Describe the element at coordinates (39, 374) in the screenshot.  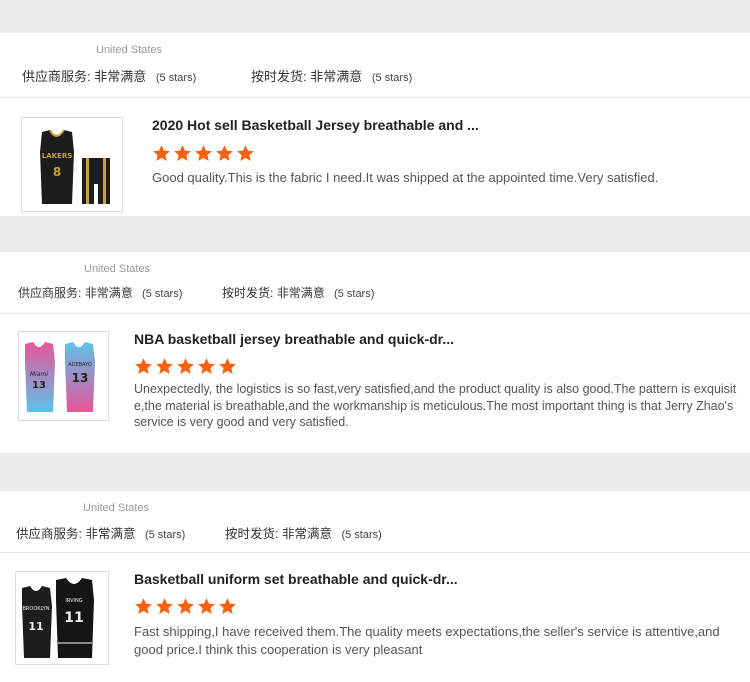
I see `svg-text: Miami` at that location.